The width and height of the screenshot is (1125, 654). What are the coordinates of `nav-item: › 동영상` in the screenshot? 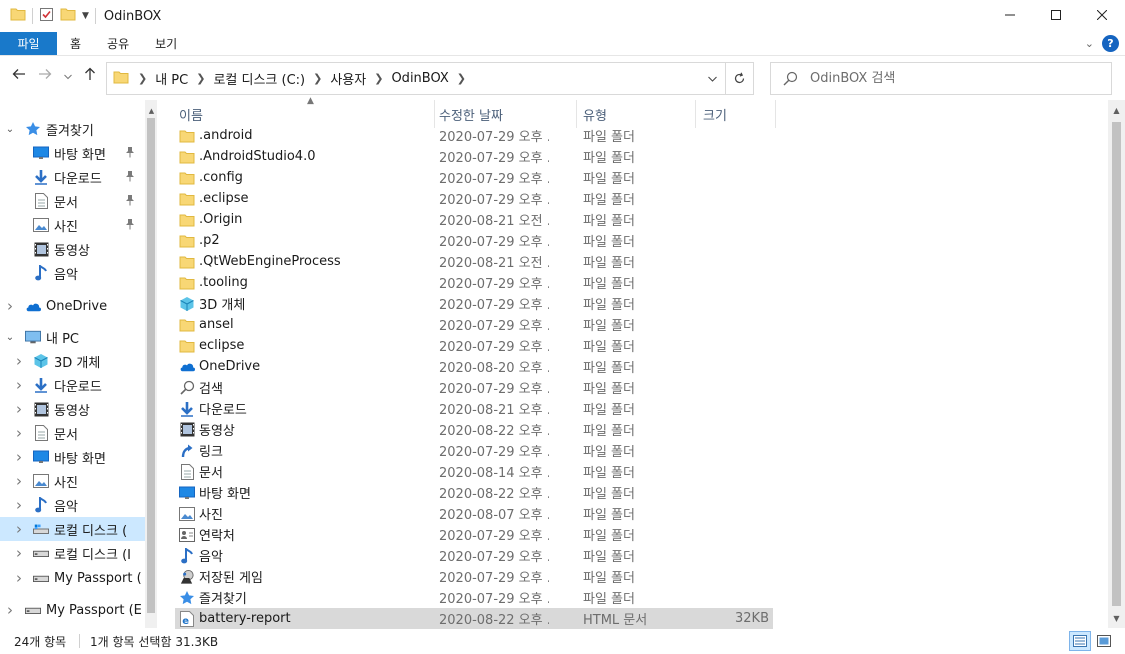 It's located at (72, 409).